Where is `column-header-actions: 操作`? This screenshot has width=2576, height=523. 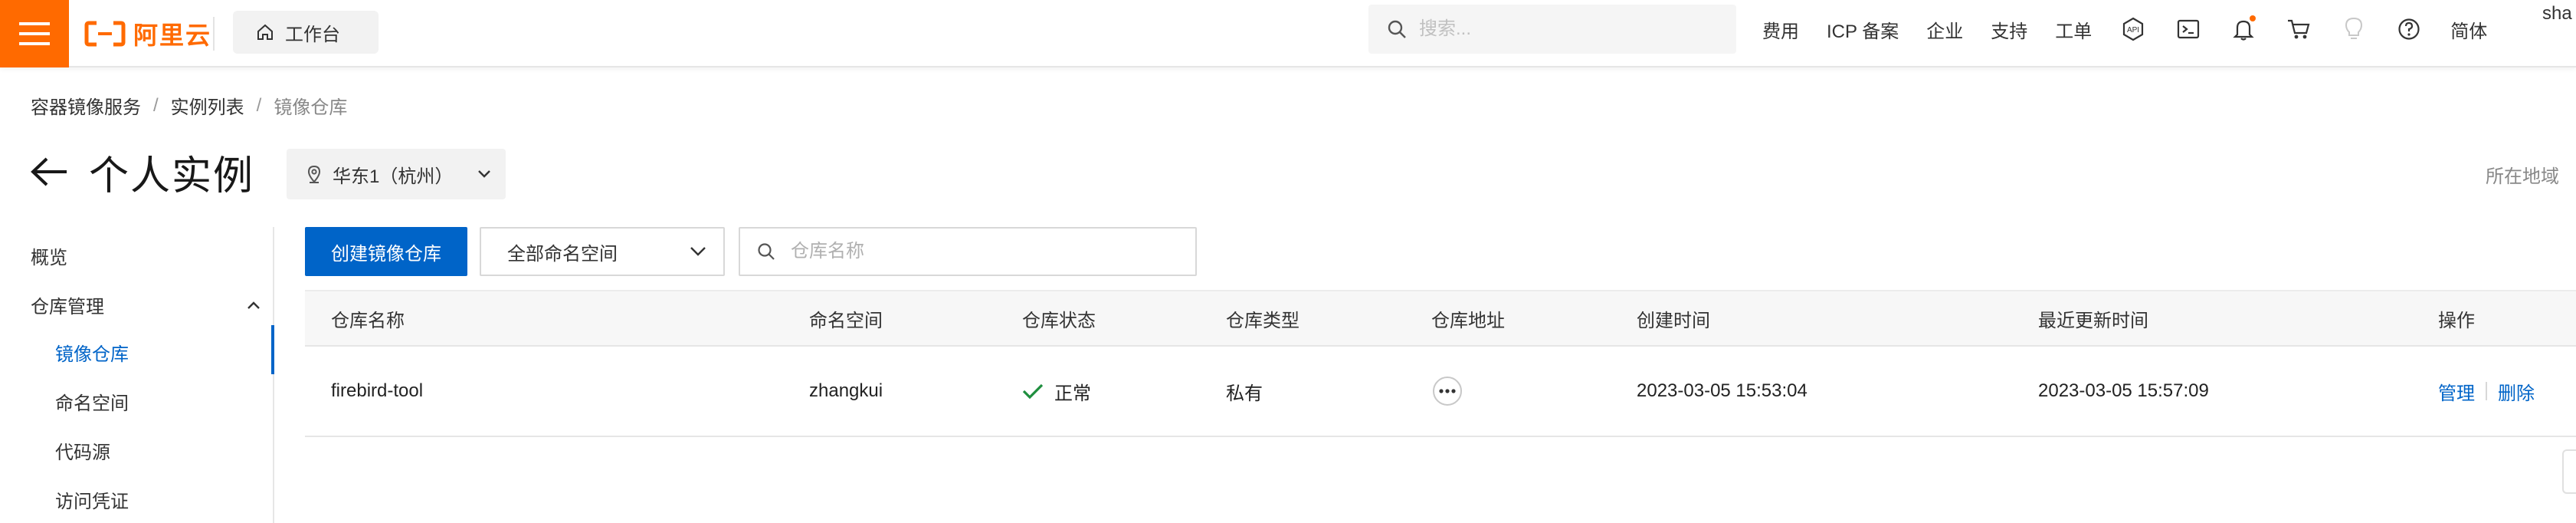 column-header-actions: 操作 is located at coordinates (2457, 320).